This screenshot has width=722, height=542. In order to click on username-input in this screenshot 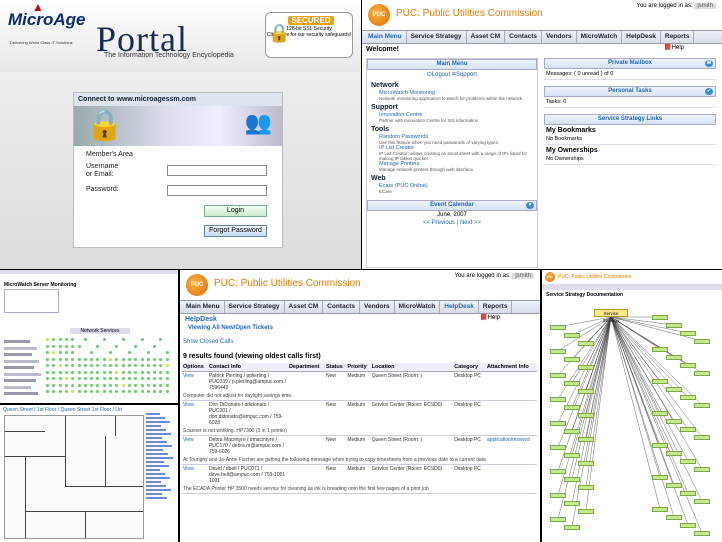, I will do `click(217, 170)`.